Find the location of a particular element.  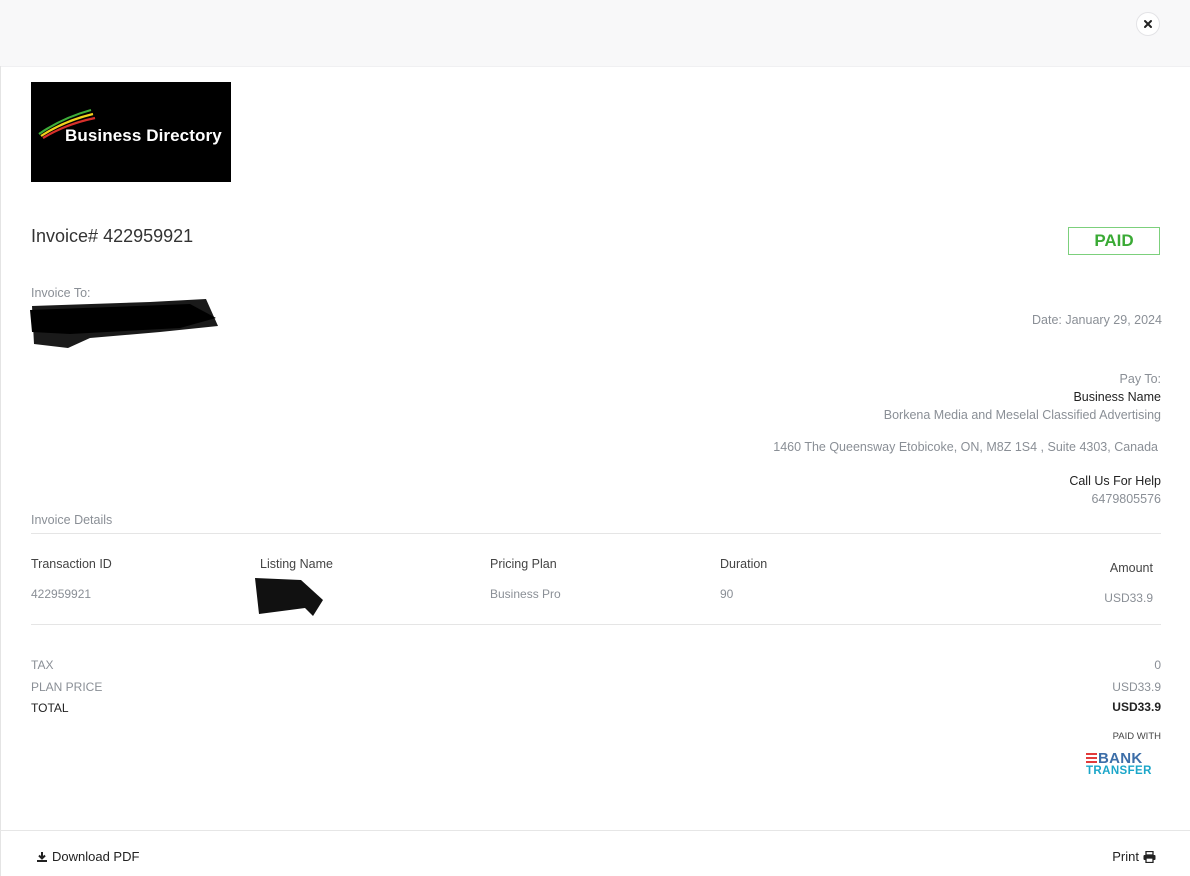

tax-label: TAX is located at coordinates (42, 665).